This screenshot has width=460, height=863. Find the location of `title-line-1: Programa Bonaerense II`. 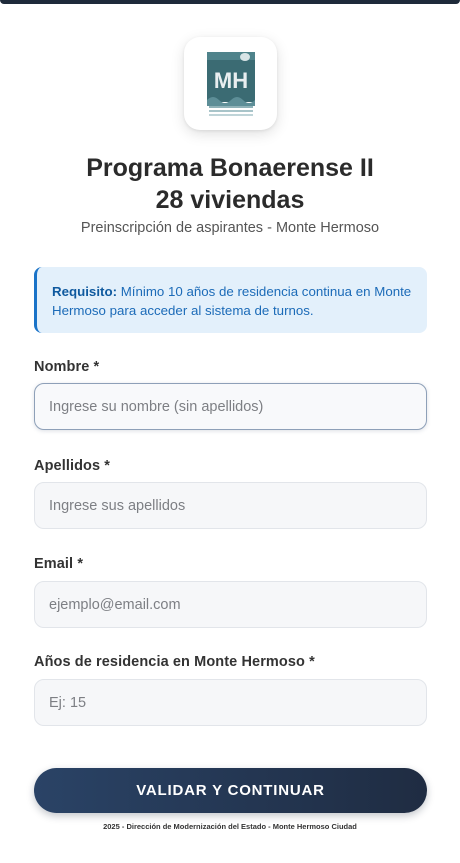

title-line-1: Programa Bonaerense II is located at coordinates (230, 168).